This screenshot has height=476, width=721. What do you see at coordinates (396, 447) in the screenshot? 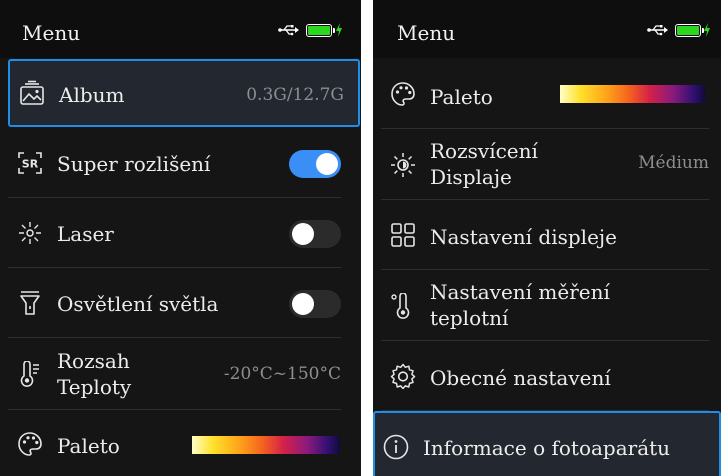
I see `info-icon` at bounding box center [396, 447].